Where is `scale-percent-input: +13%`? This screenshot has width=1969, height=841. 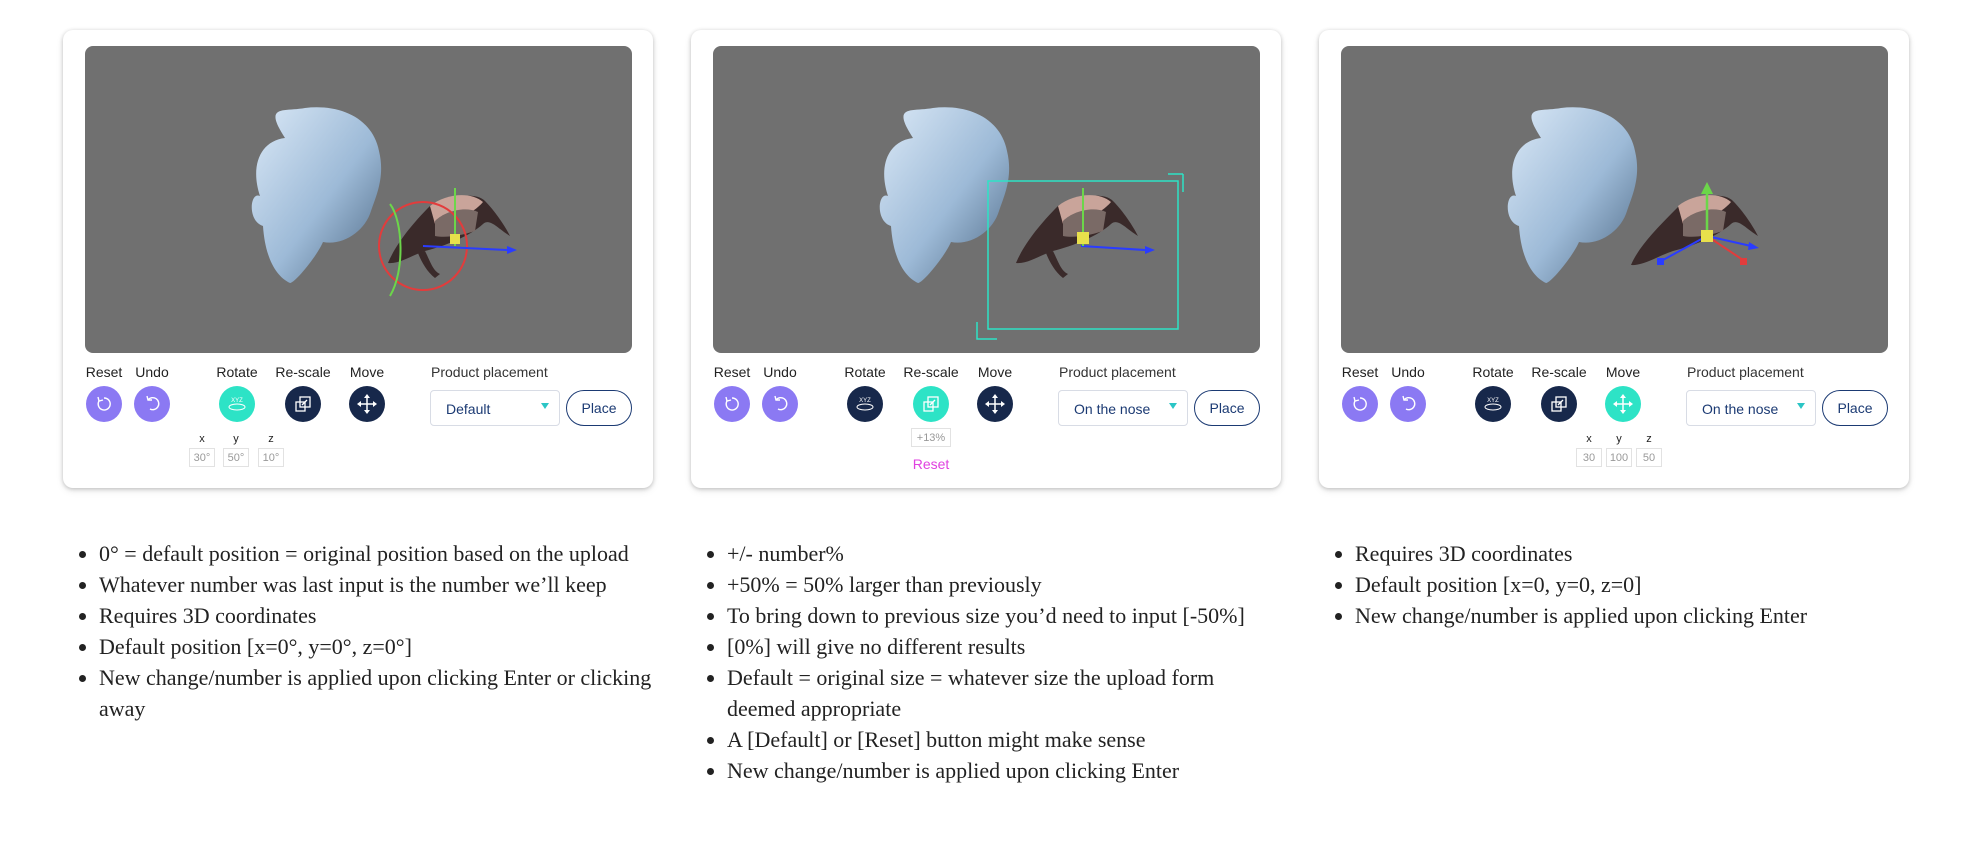 scale-percent-input: +13% is located at coordinates (931, 437).